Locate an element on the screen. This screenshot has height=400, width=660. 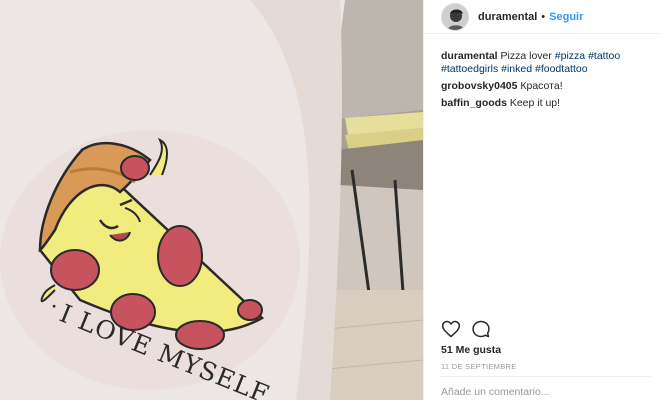
likes-count: 51 Me gusta is located at coordinates (471, 350).